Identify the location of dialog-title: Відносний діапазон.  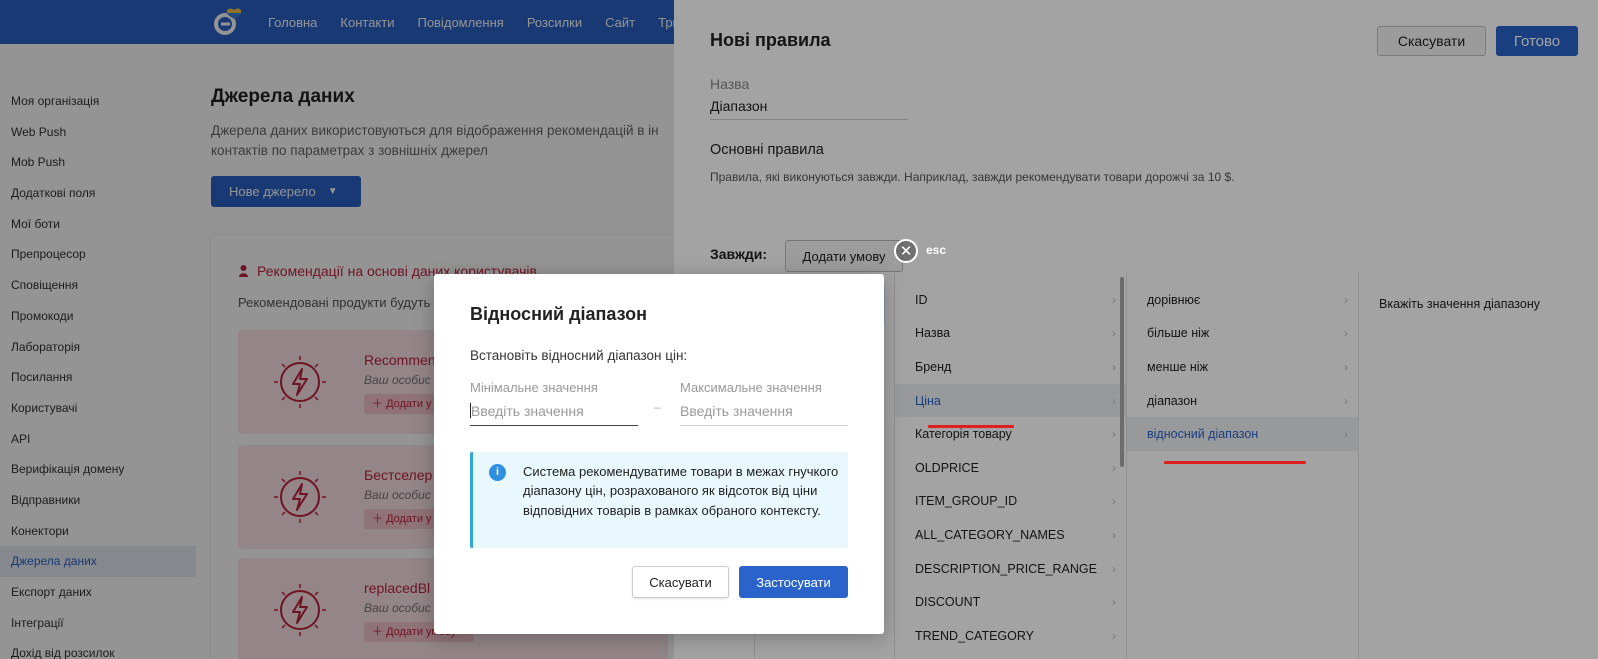
(558, 314).